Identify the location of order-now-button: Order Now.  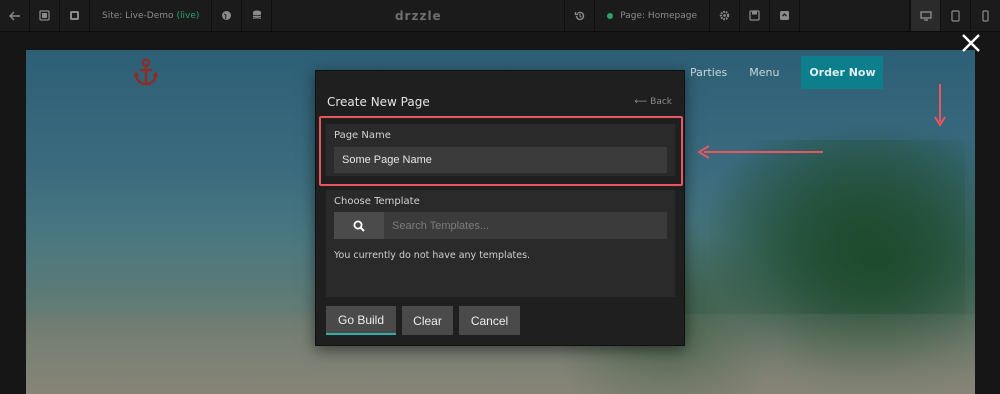
(842, 72).